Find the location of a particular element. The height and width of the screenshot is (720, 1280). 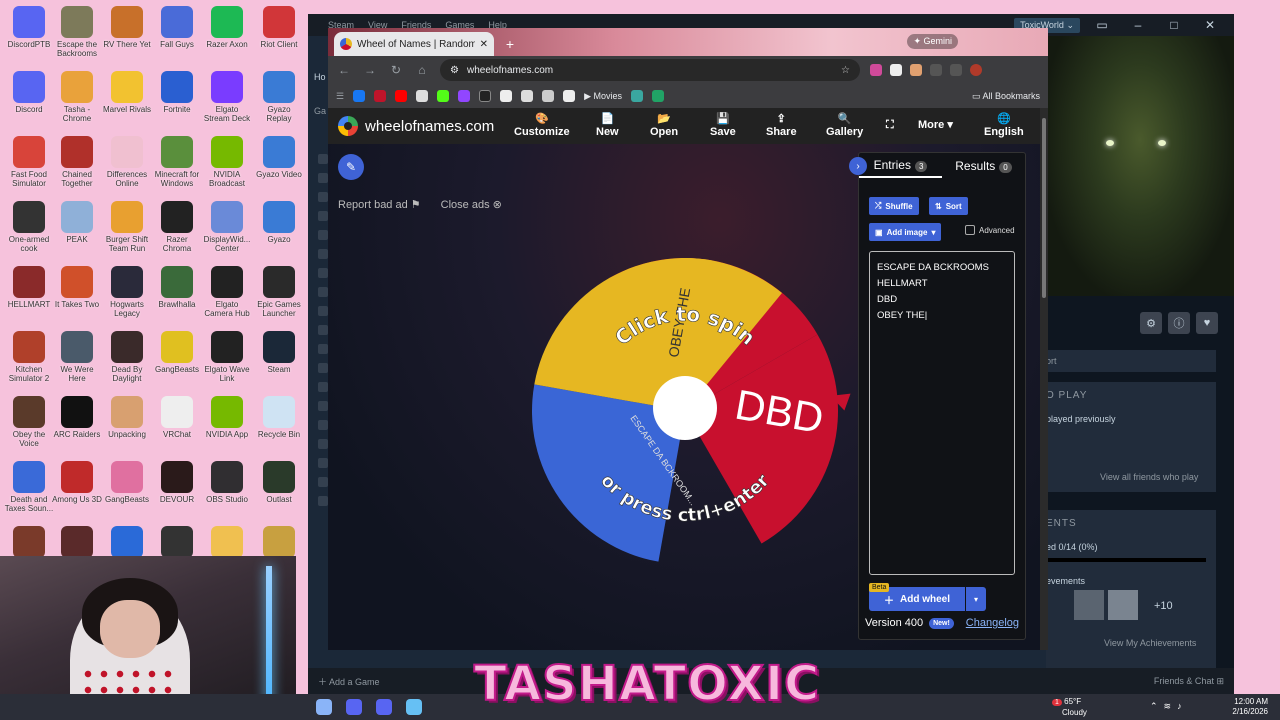

desktop-shortcut: VRChat is located at coordinates (177, 417).